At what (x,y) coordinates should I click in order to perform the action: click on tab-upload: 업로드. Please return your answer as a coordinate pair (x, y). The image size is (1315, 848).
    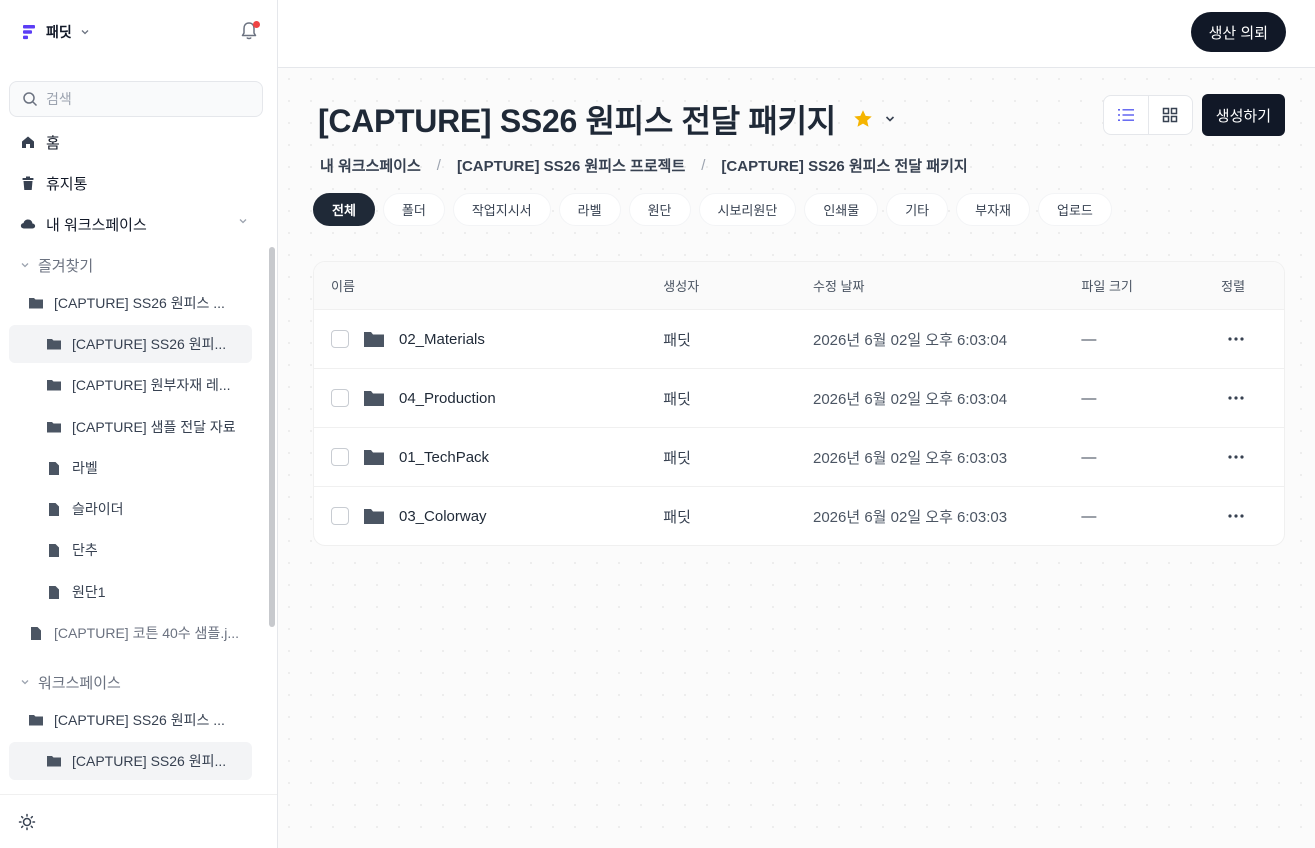
    Looking at the image, I should click on (1075, 209).